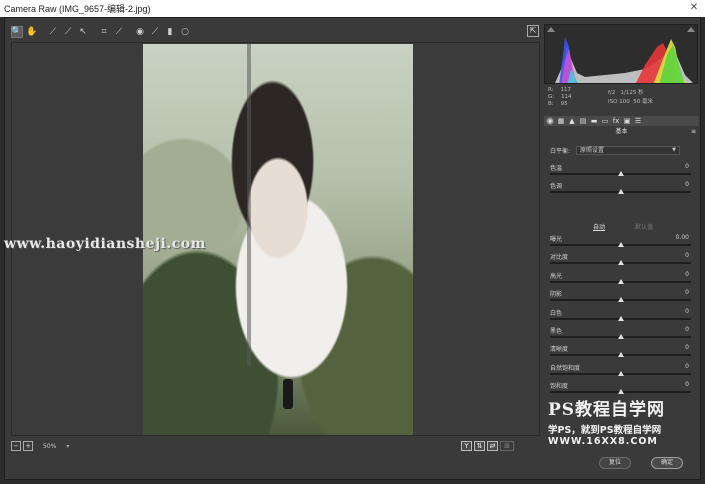 Image resolution: width=705 pixels, height=484 pixels. I want to click on presets-icon: ☰, so click(638, 121).